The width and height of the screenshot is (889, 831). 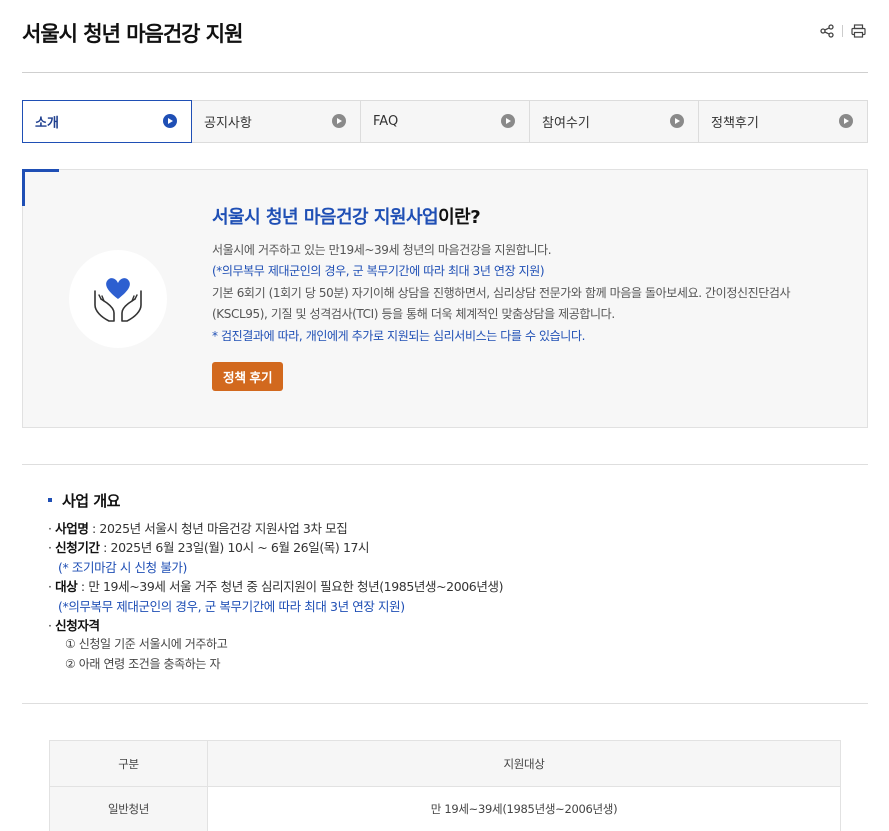 What do you see at coordinates (614, 121) in the screenshot?
I see `tab-participation-review: 참여수기` at bounding box center [614, 121].